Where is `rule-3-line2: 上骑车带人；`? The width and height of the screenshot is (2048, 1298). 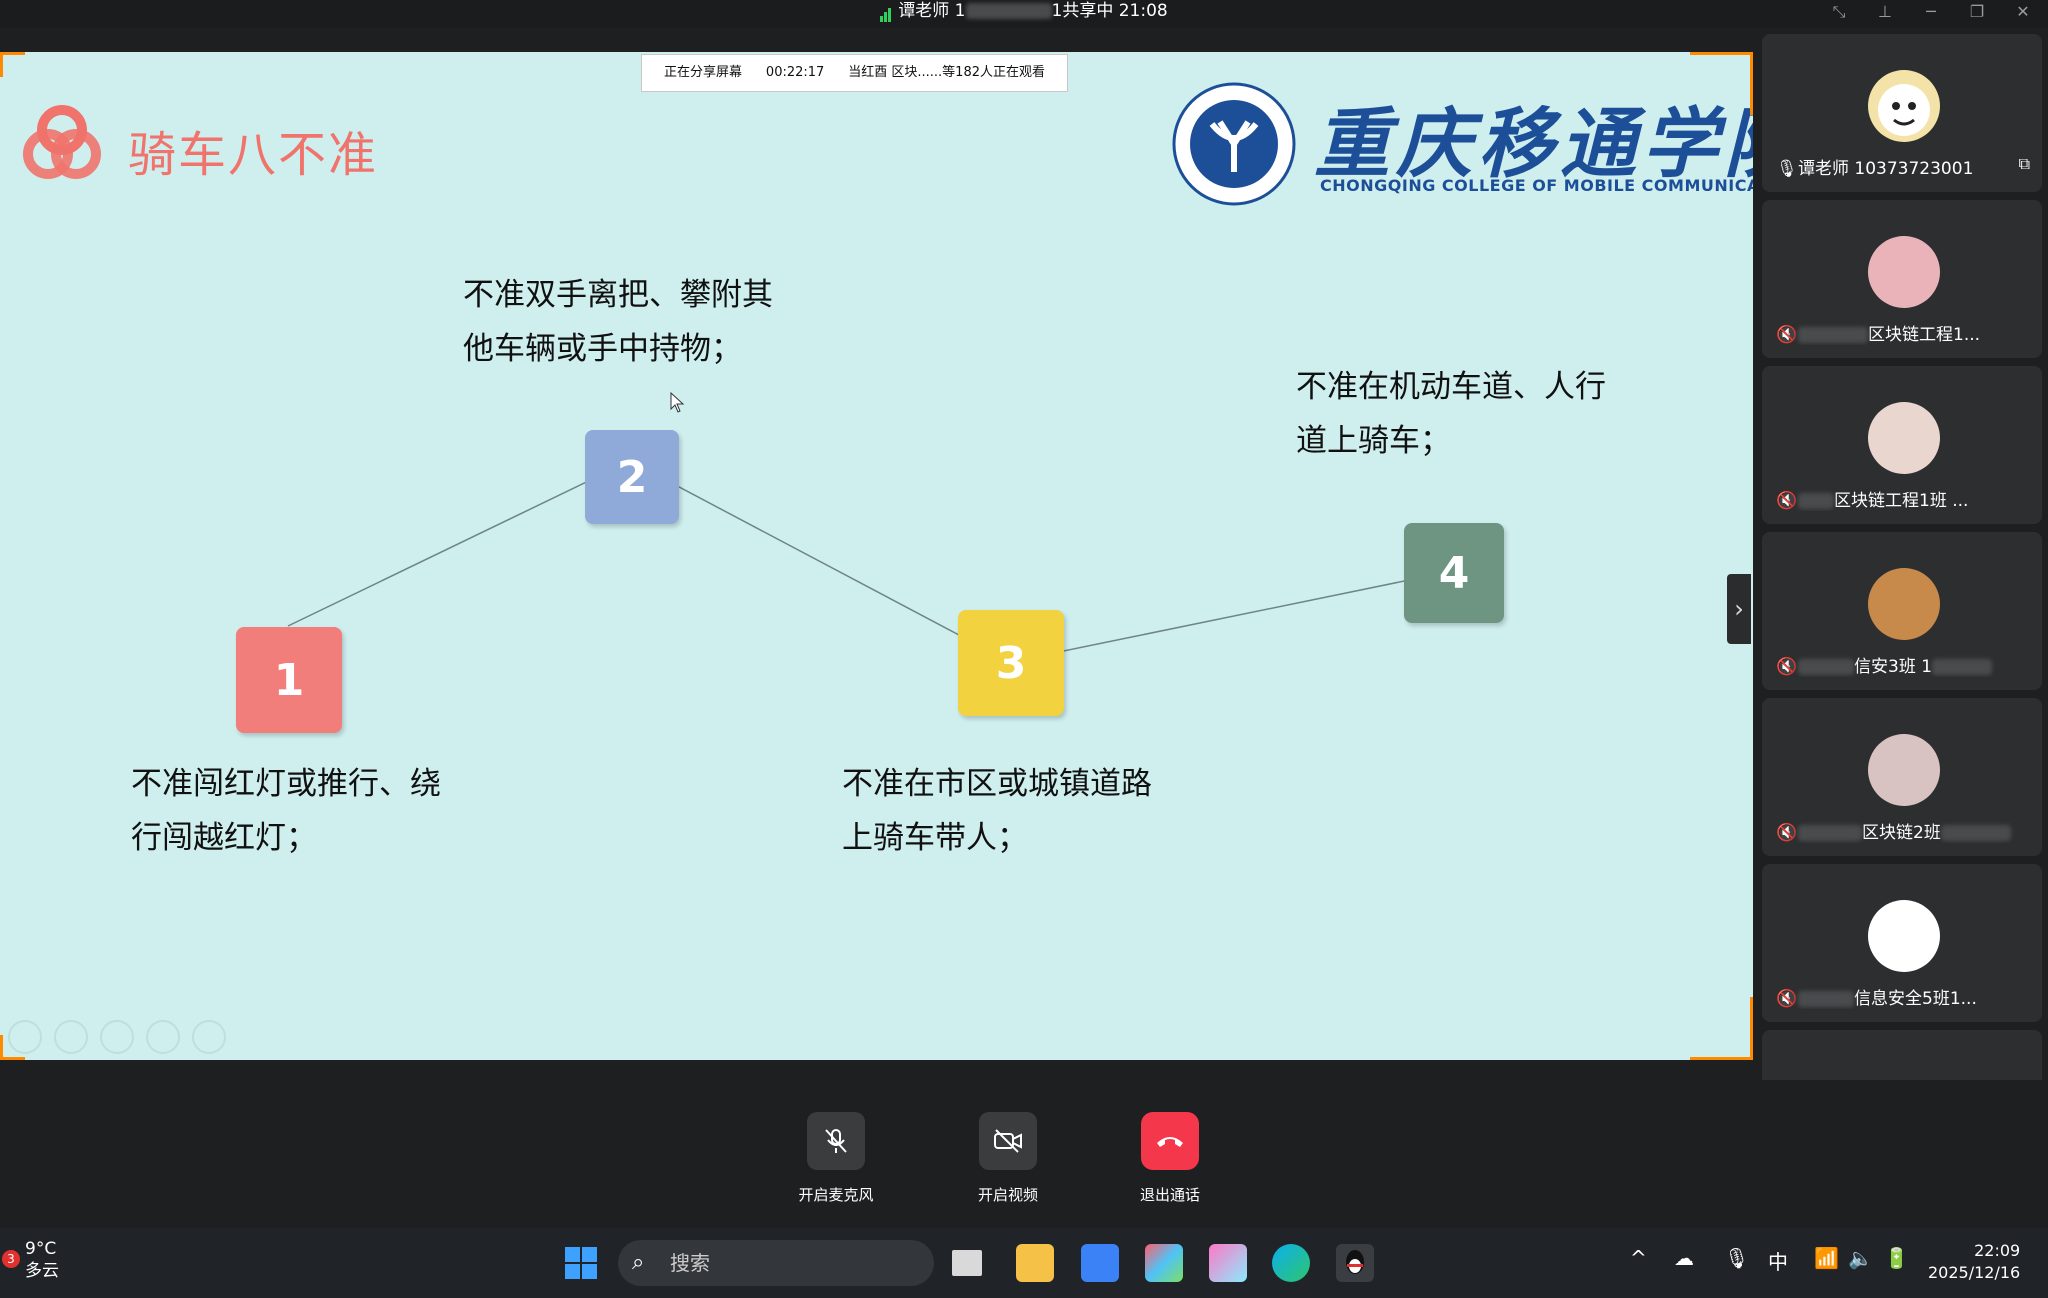 rule-3-line2: 上骑车带人； is located at coordinates (935, 838).